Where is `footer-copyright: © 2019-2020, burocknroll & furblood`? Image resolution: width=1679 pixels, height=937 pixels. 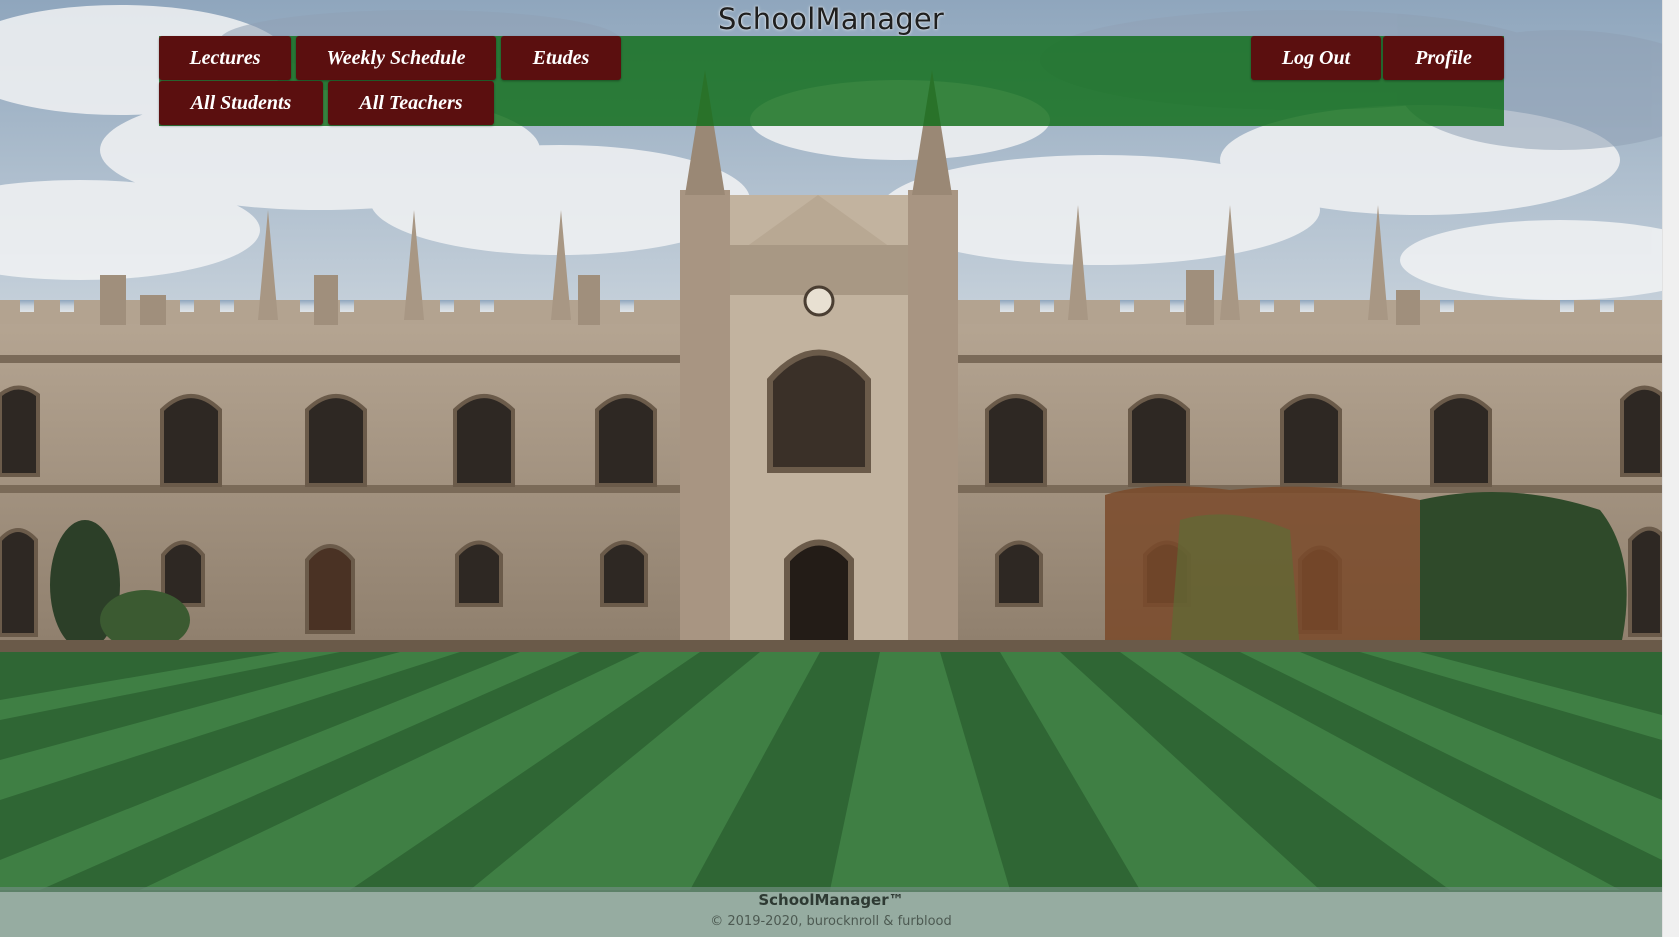 footer-copyright: © 2019-2020, burocknroll & furblood is located at coordinates (831, 921).